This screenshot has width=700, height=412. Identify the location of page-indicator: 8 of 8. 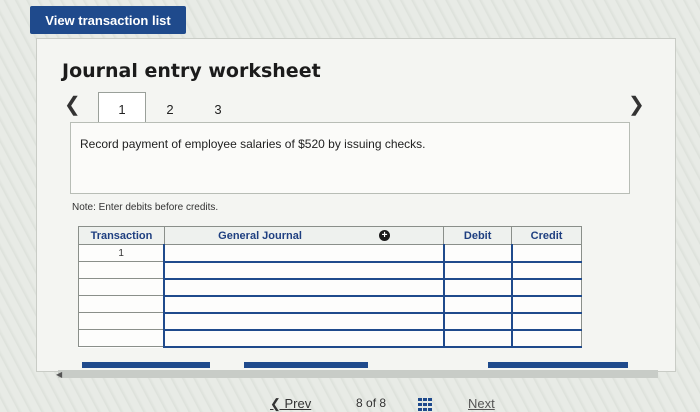
(371, 403).